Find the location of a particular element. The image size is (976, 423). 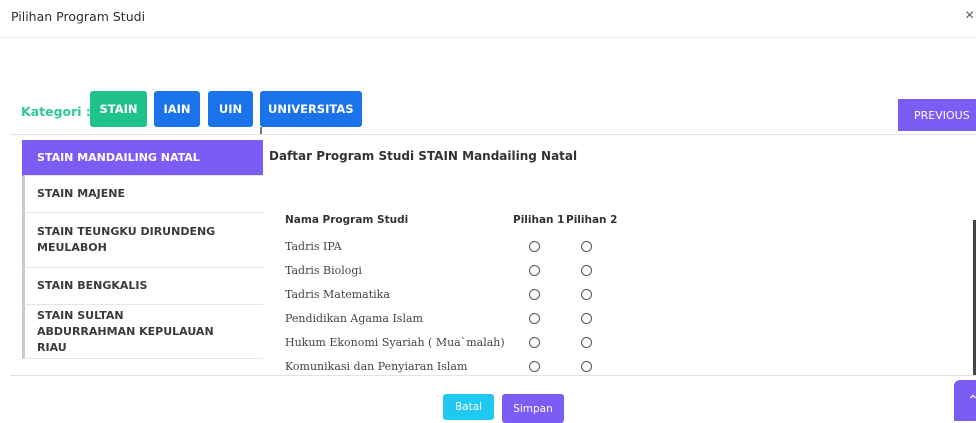

program-name: Komunikasi dan Penyiaran Islam is located at coordinates (376, 366).